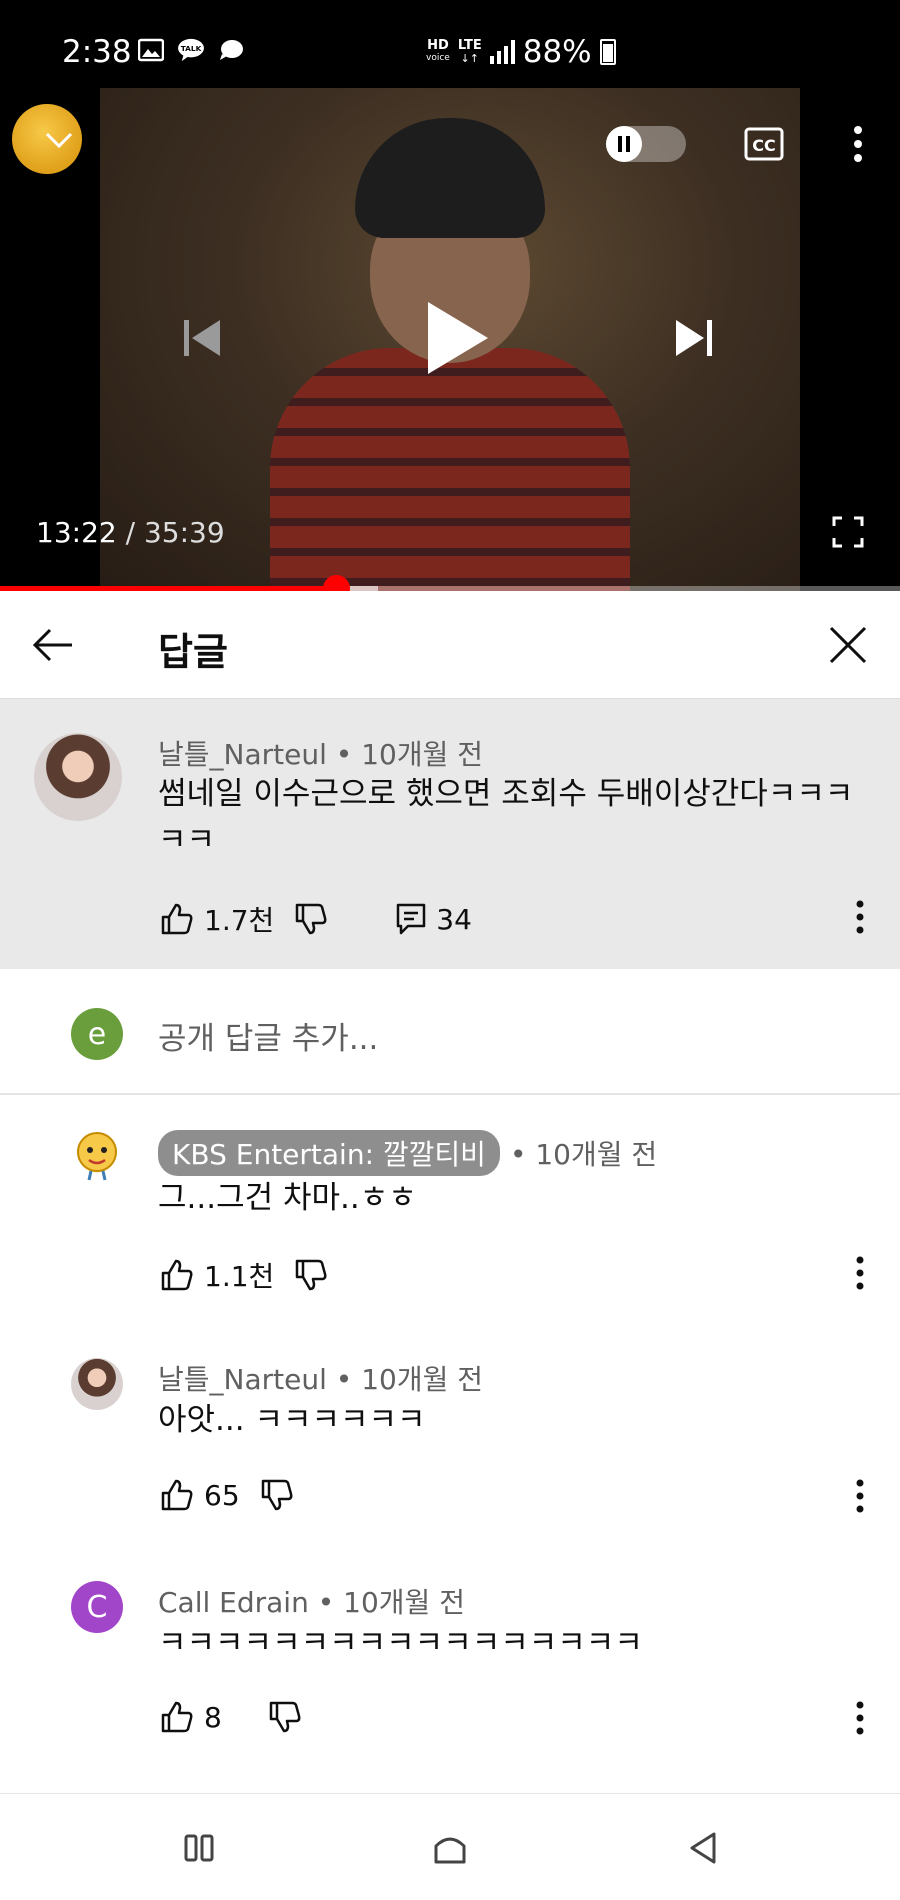 This screenshot has height=1900, width=900. What do you see at coordinates (557, 52) in the screenshot?
I see `battery-percent: 88%` at bounding box center [557, 52].